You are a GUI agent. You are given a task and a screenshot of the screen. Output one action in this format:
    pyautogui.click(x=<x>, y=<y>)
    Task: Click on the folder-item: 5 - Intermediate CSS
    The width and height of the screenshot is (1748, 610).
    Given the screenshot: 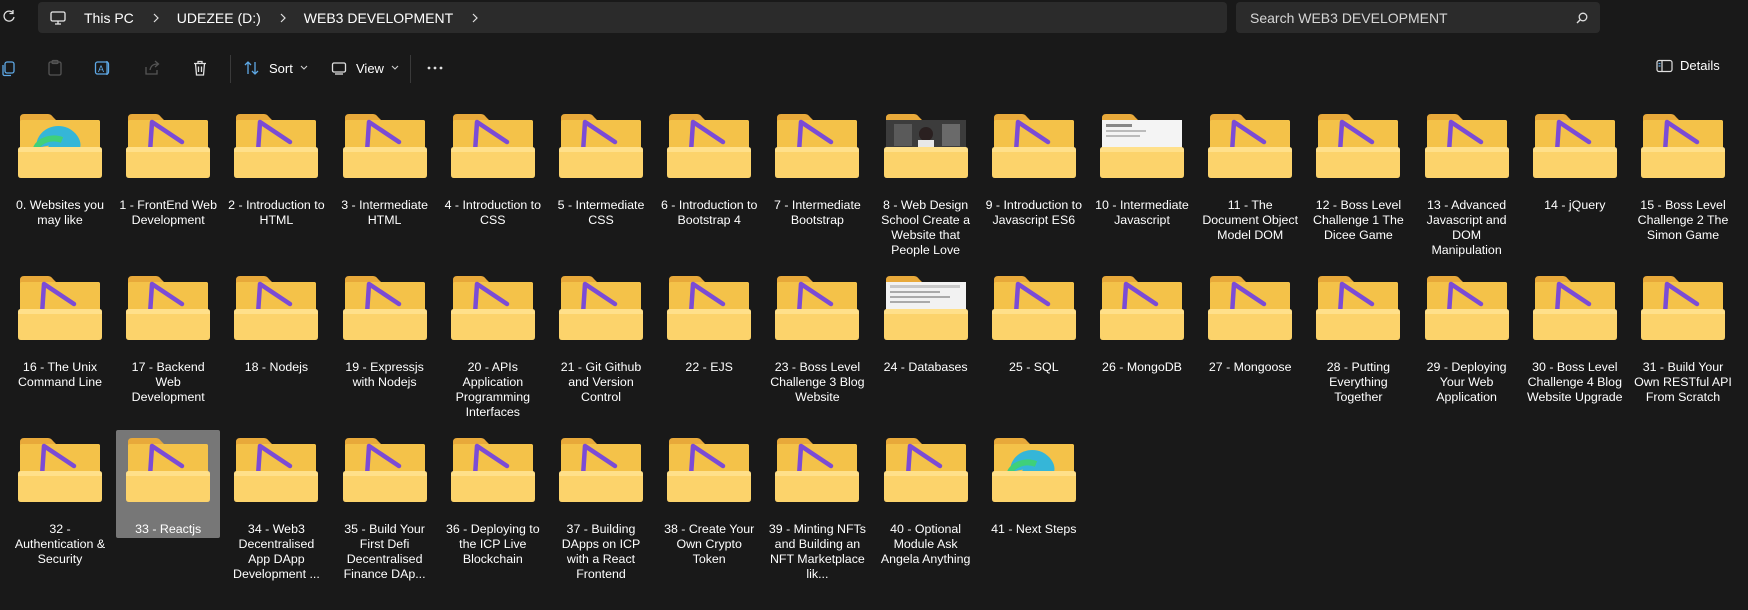 What is the action you would take?
    pyautogui.click(x=601, y=166)
    